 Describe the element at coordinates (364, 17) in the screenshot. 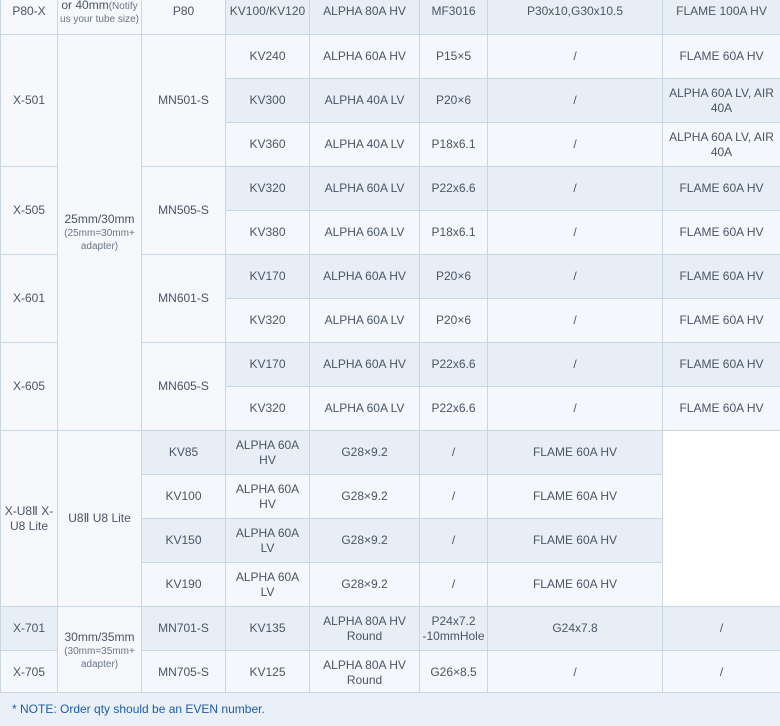

I see `esc-cell: ALPHA 80A HV` at that location.